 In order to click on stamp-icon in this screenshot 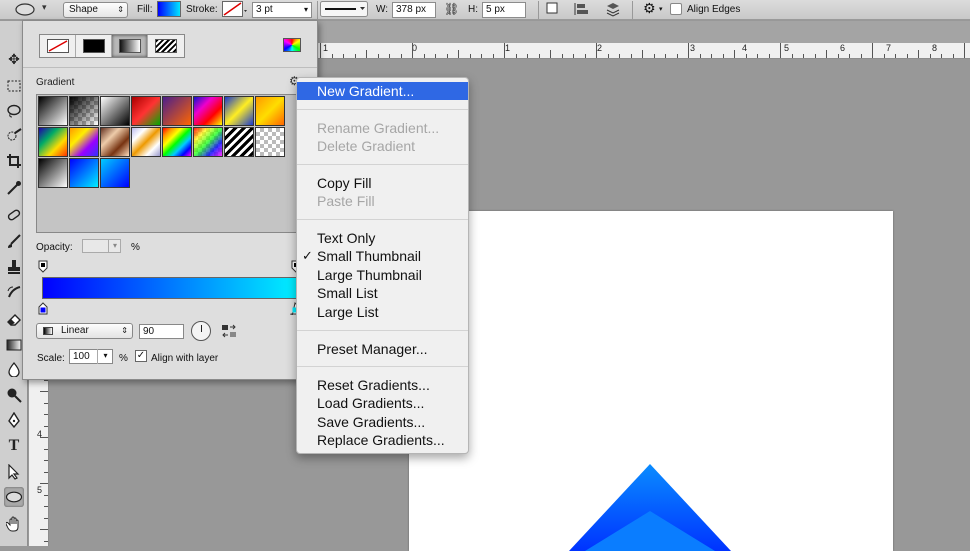, I will do `click(14, 267)`.